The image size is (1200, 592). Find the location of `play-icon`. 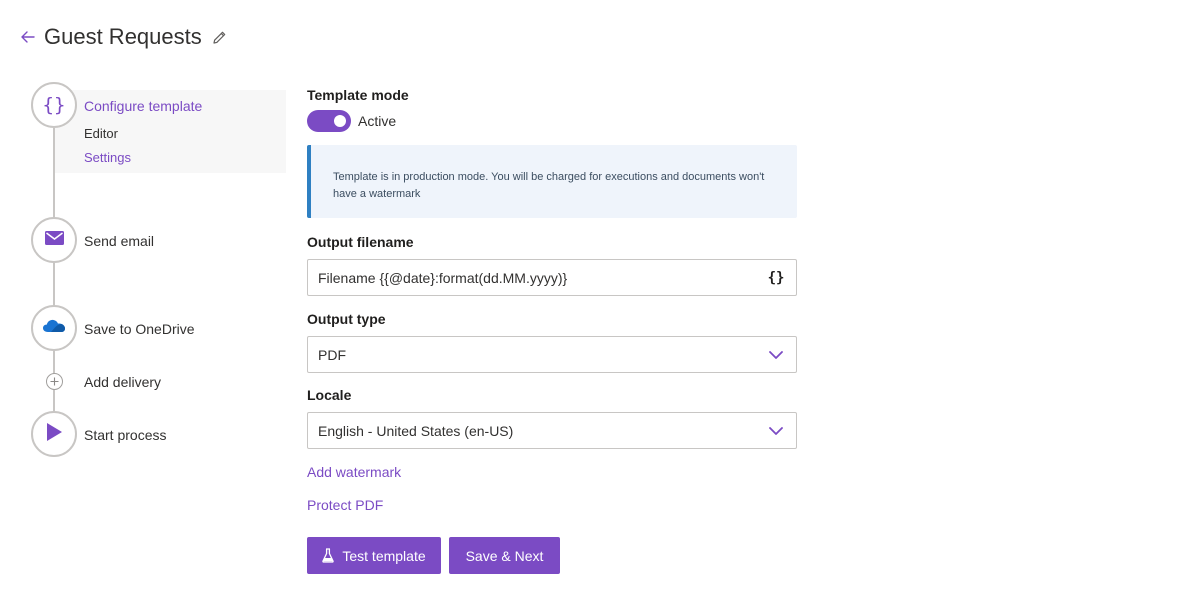

play-icon is located at coordinates (54, 434).